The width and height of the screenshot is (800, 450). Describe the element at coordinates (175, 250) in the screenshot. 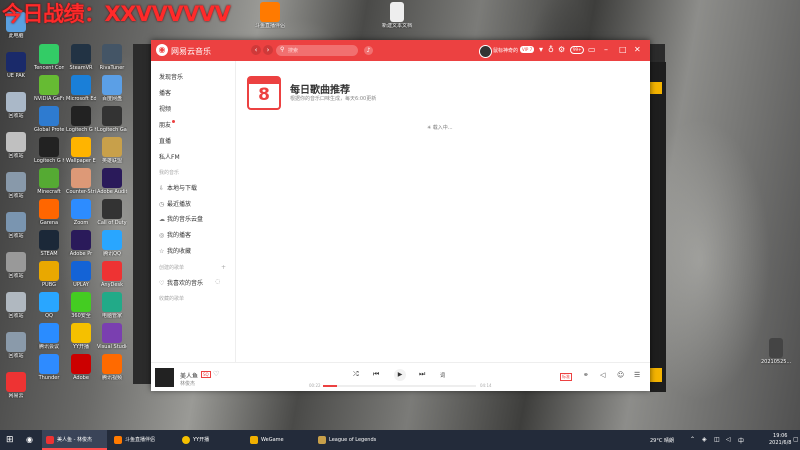

I see `sidebar-item-collection: ☆ 我的收藏` at that location.